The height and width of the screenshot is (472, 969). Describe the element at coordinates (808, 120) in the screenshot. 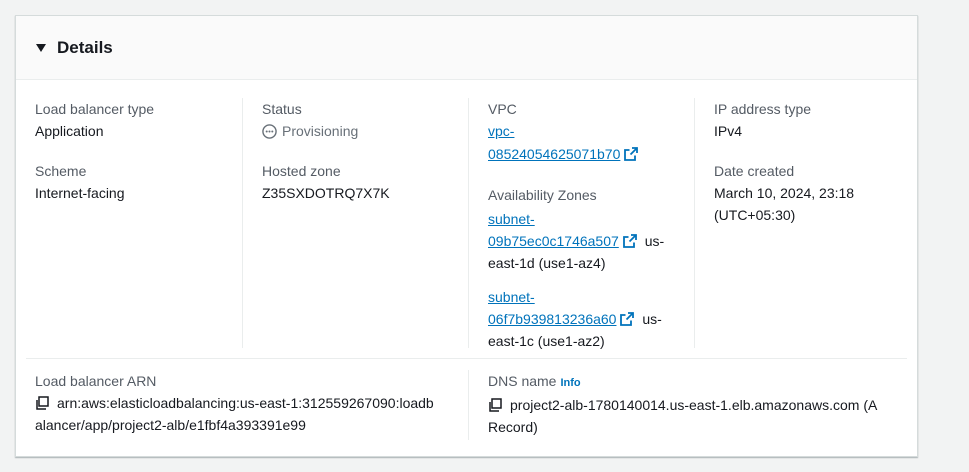

I see `ip-address-type-field: IP address type IPv4` at that location.